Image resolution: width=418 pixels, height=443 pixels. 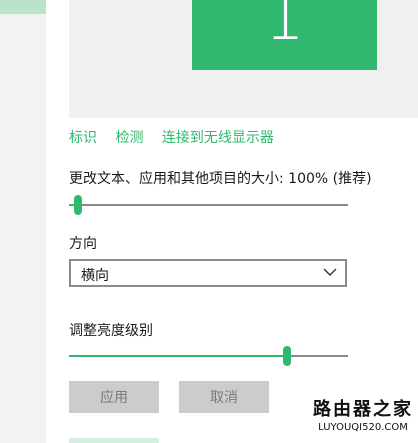 What do you see at coordinates (23, 221) in the screenshot?
I see `left-navigation-pane` at bounding box center [23, 221].